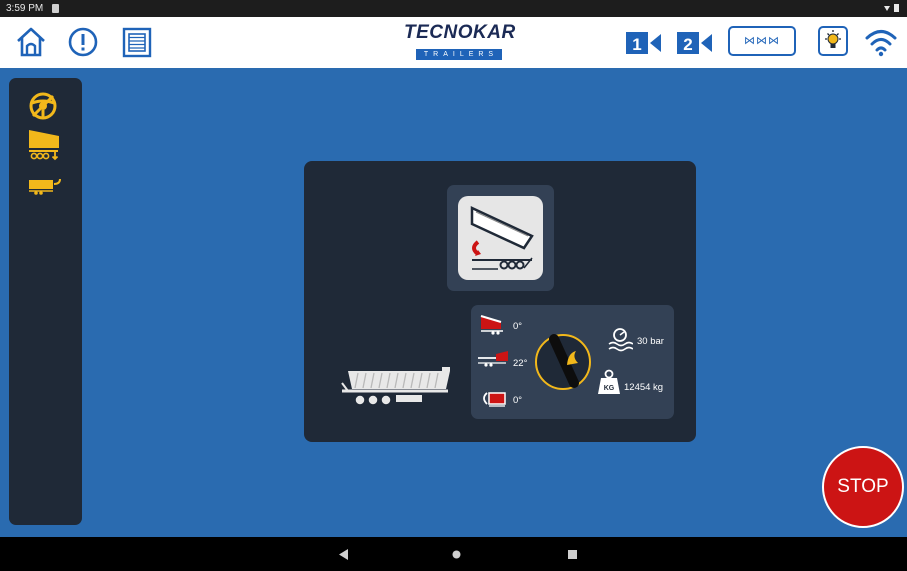 The width and height of the screenshot is (907, 571). What do you see at coordinates (25, 8) in the screenshot?
I see `status-time: 3:59 PM` at bounding box center [25, 8].